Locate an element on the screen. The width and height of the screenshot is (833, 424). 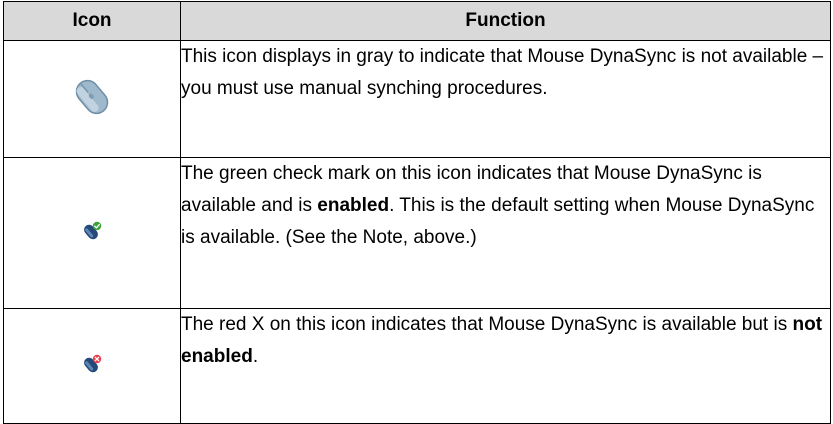
table-header-row: Icon Function is located at coordinates (417, 21).